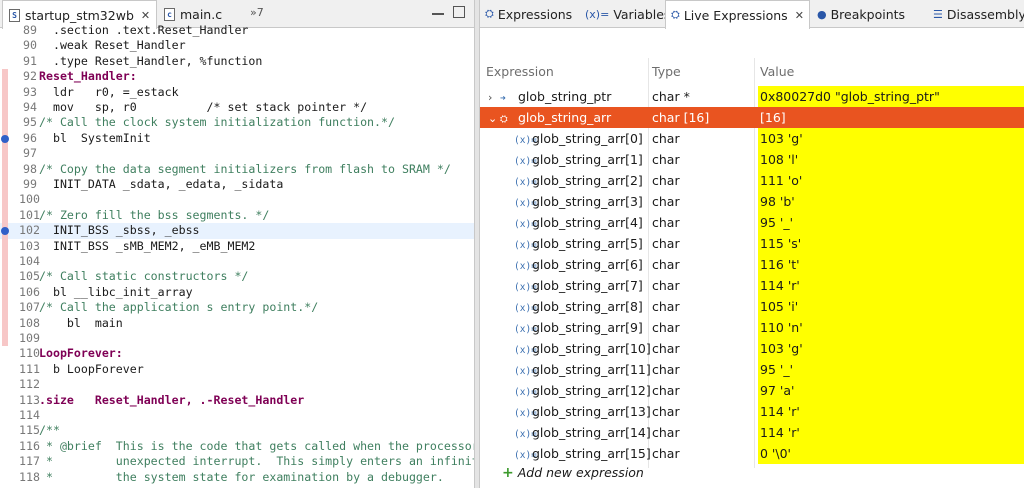 The width and height of the screenshot is (1024, 488). What do you see at coordinates (5, 138) in the screenshot?
I see `breakpoint-marker-icon` at bounding box center [5, 138].